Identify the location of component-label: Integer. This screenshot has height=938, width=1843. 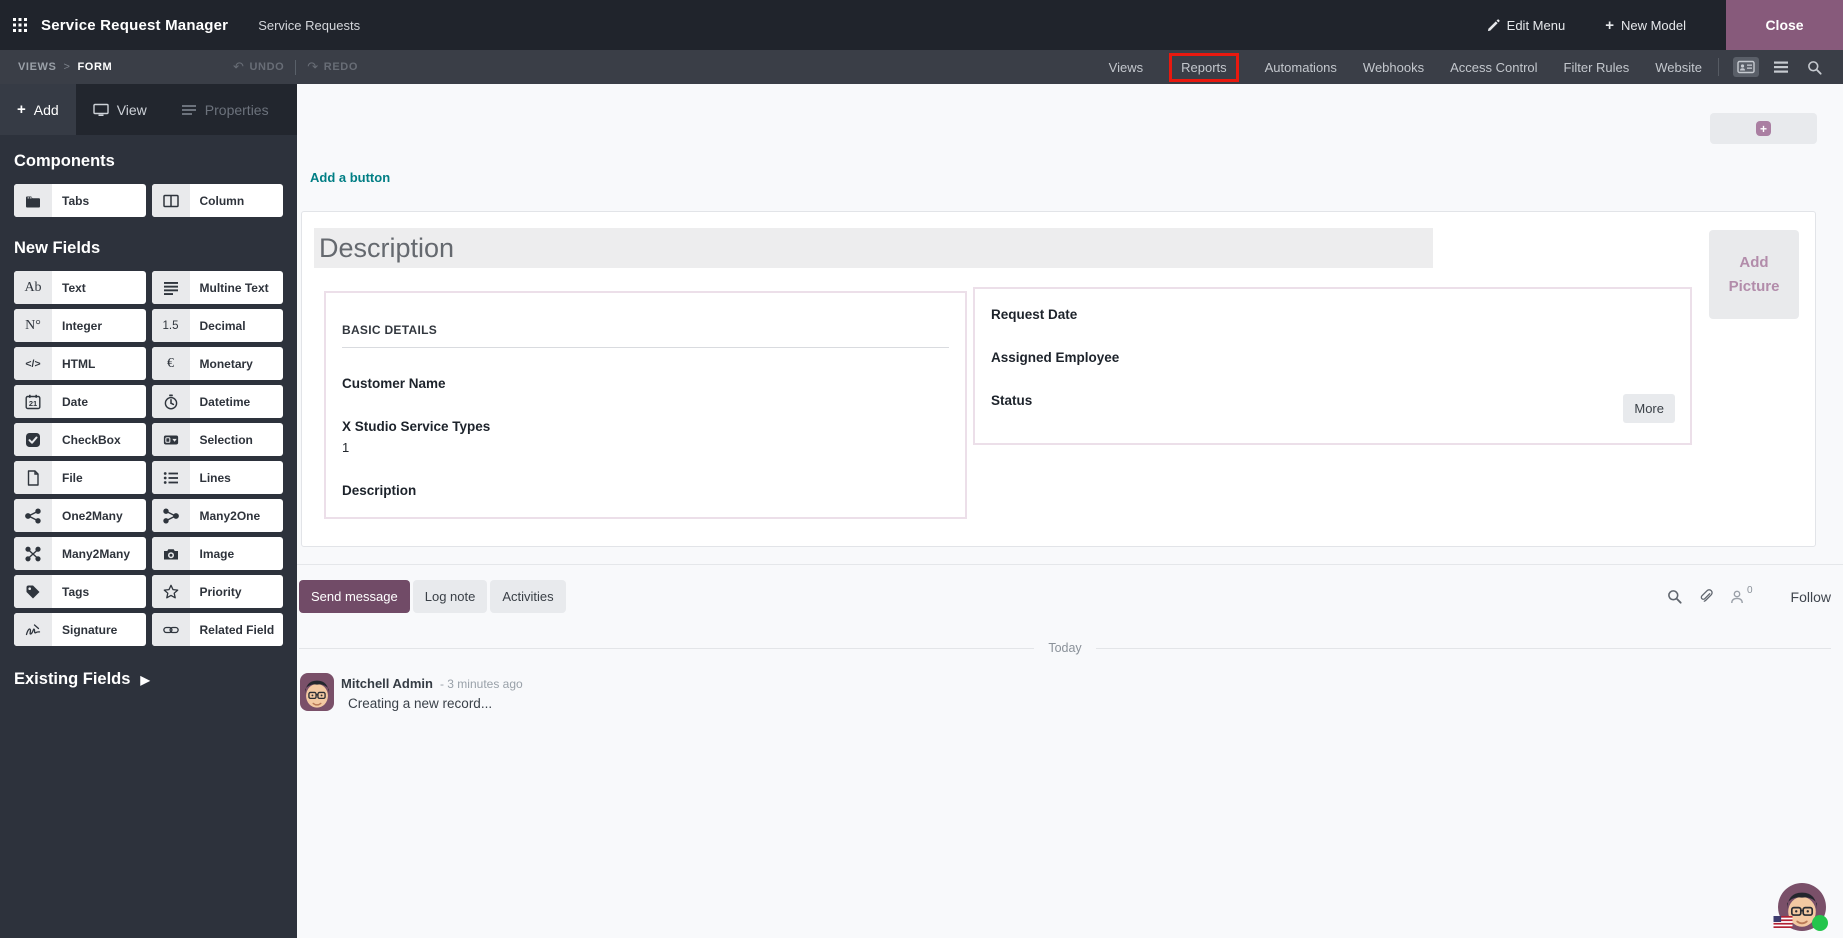
(82, 325).